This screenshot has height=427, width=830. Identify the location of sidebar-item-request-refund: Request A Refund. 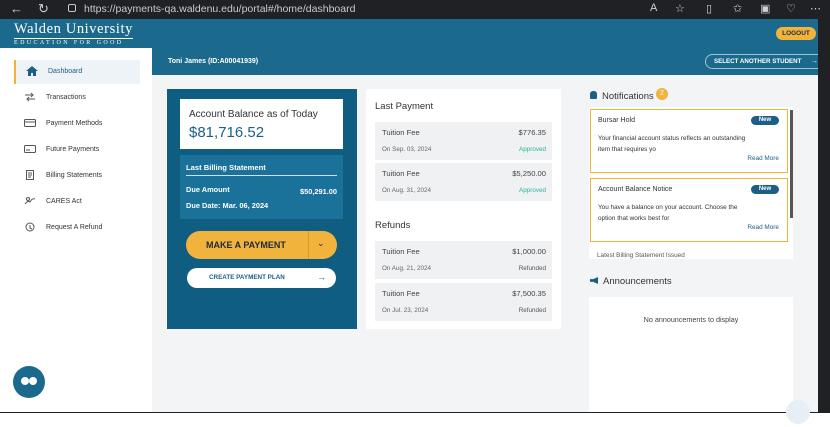
(77, 228).